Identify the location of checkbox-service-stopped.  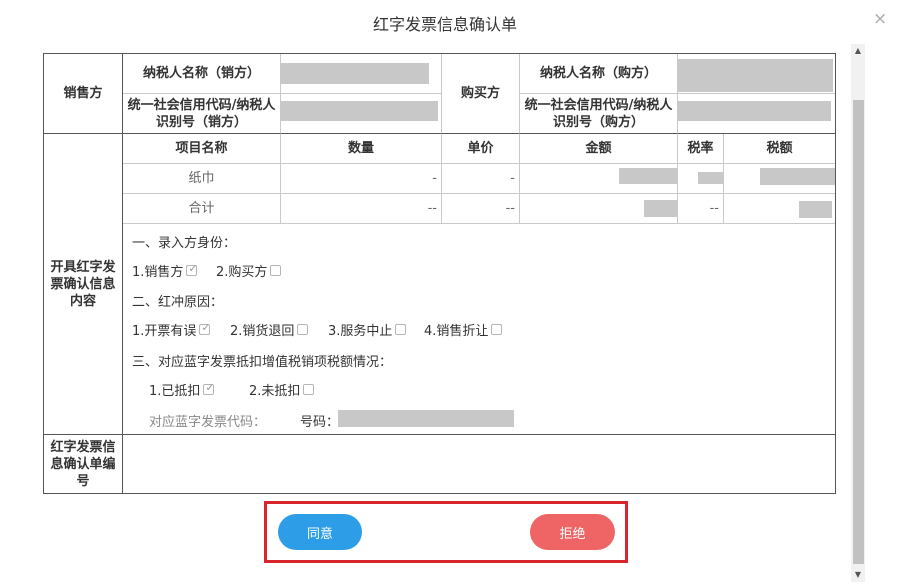
(401, 329).